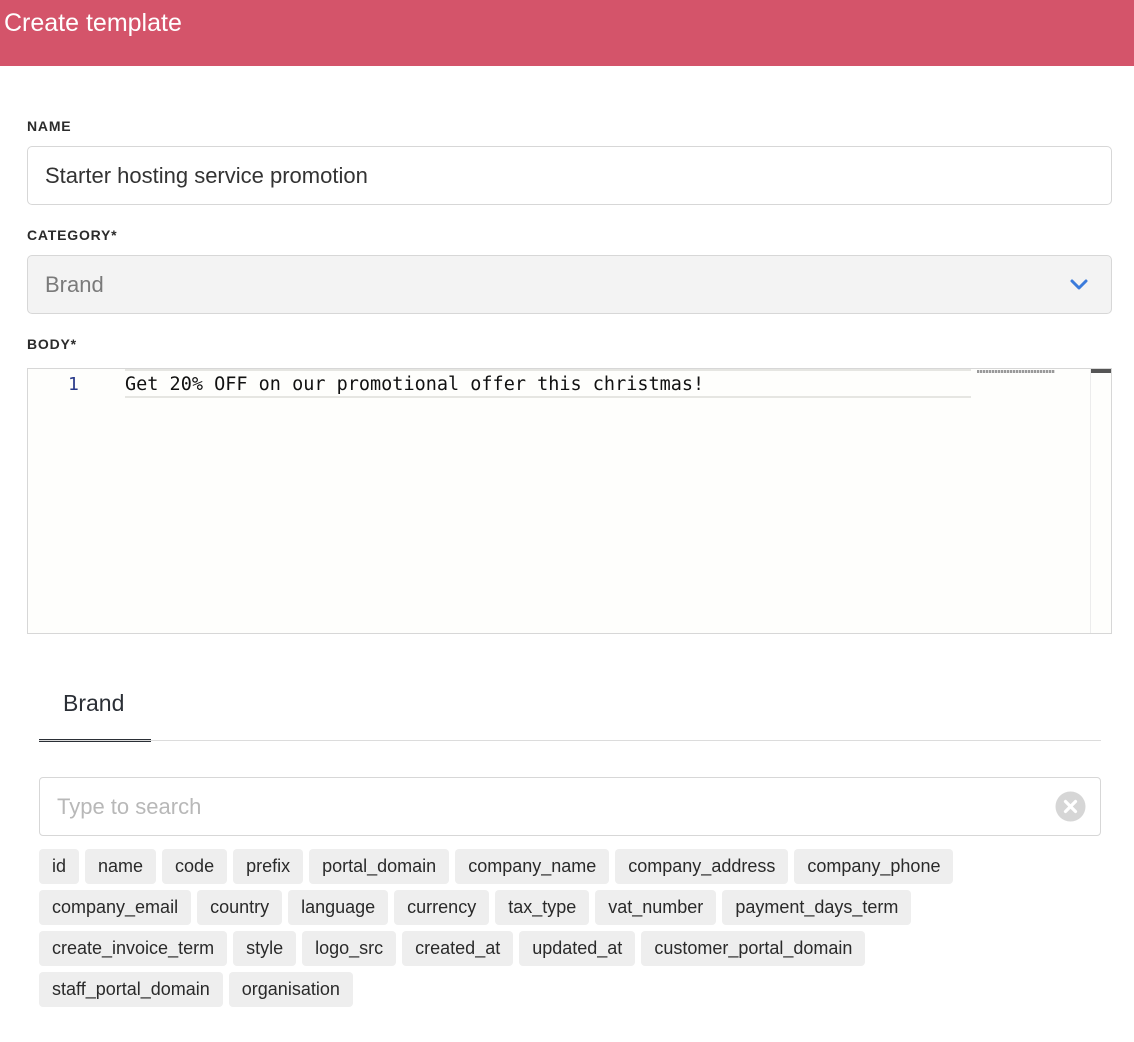 This screenshot has width=1134, height=1042. What do you see at coordinates (379, 866) in the screenshot?
I see `variable-tag-portal-domain: portal_domain` at bounding box center [379, 866].